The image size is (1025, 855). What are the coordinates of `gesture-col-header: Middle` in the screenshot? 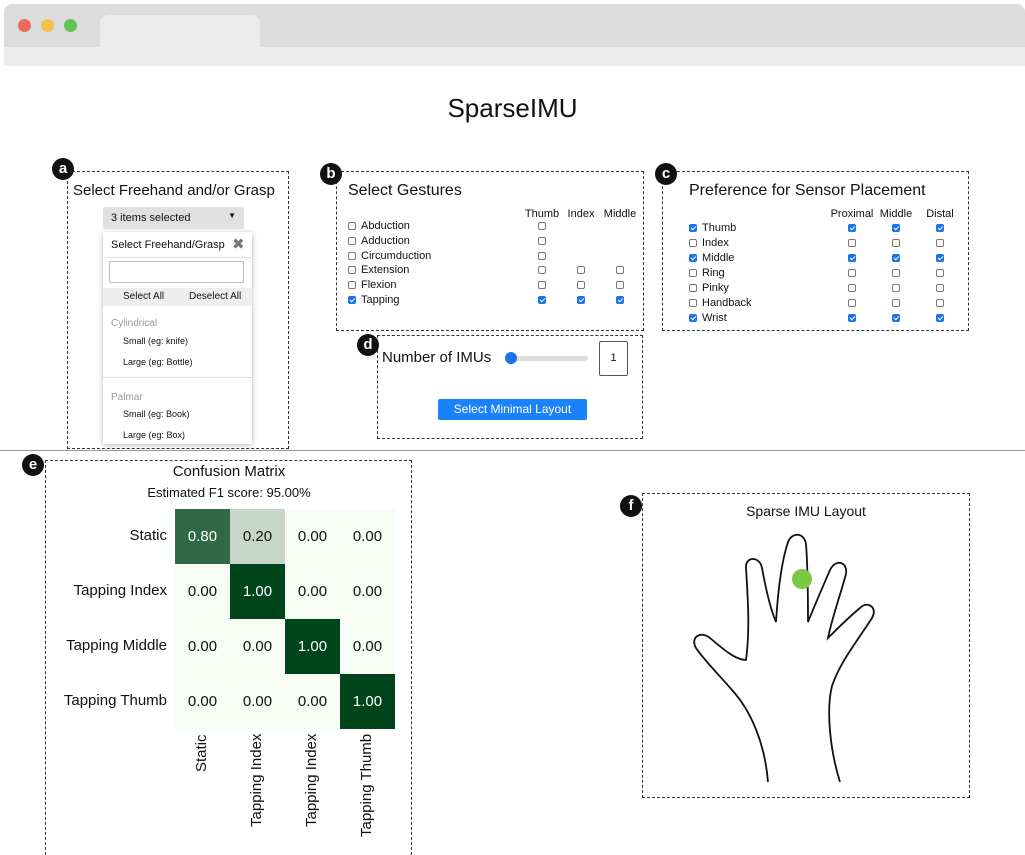 It's located at (620, 214).